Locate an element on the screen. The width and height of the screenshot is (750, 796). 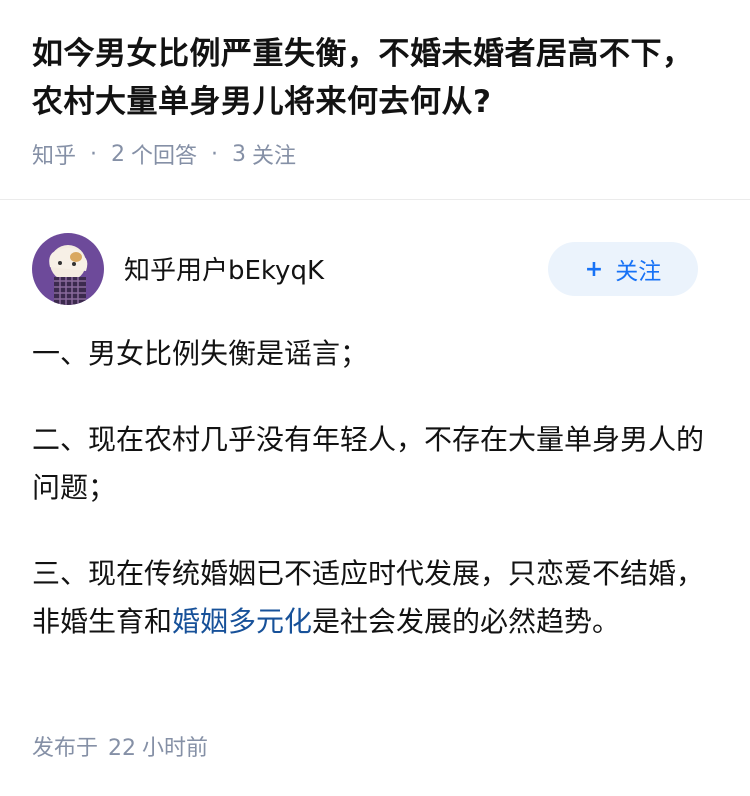
publish-amount: 22 is located at coordinates (122, 748).